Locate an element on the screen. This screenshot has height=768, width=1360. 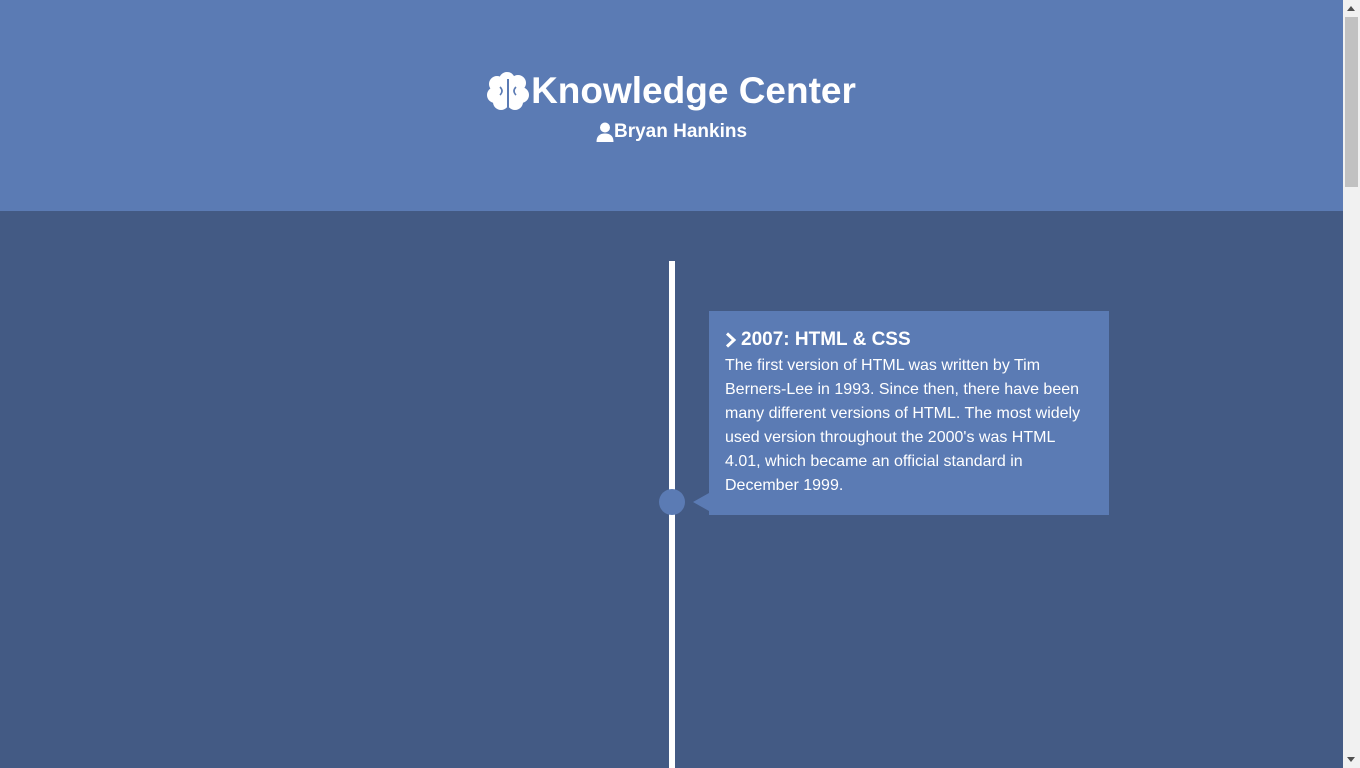
user-row: Bryan Hankins is located at coordinates (671, 132).